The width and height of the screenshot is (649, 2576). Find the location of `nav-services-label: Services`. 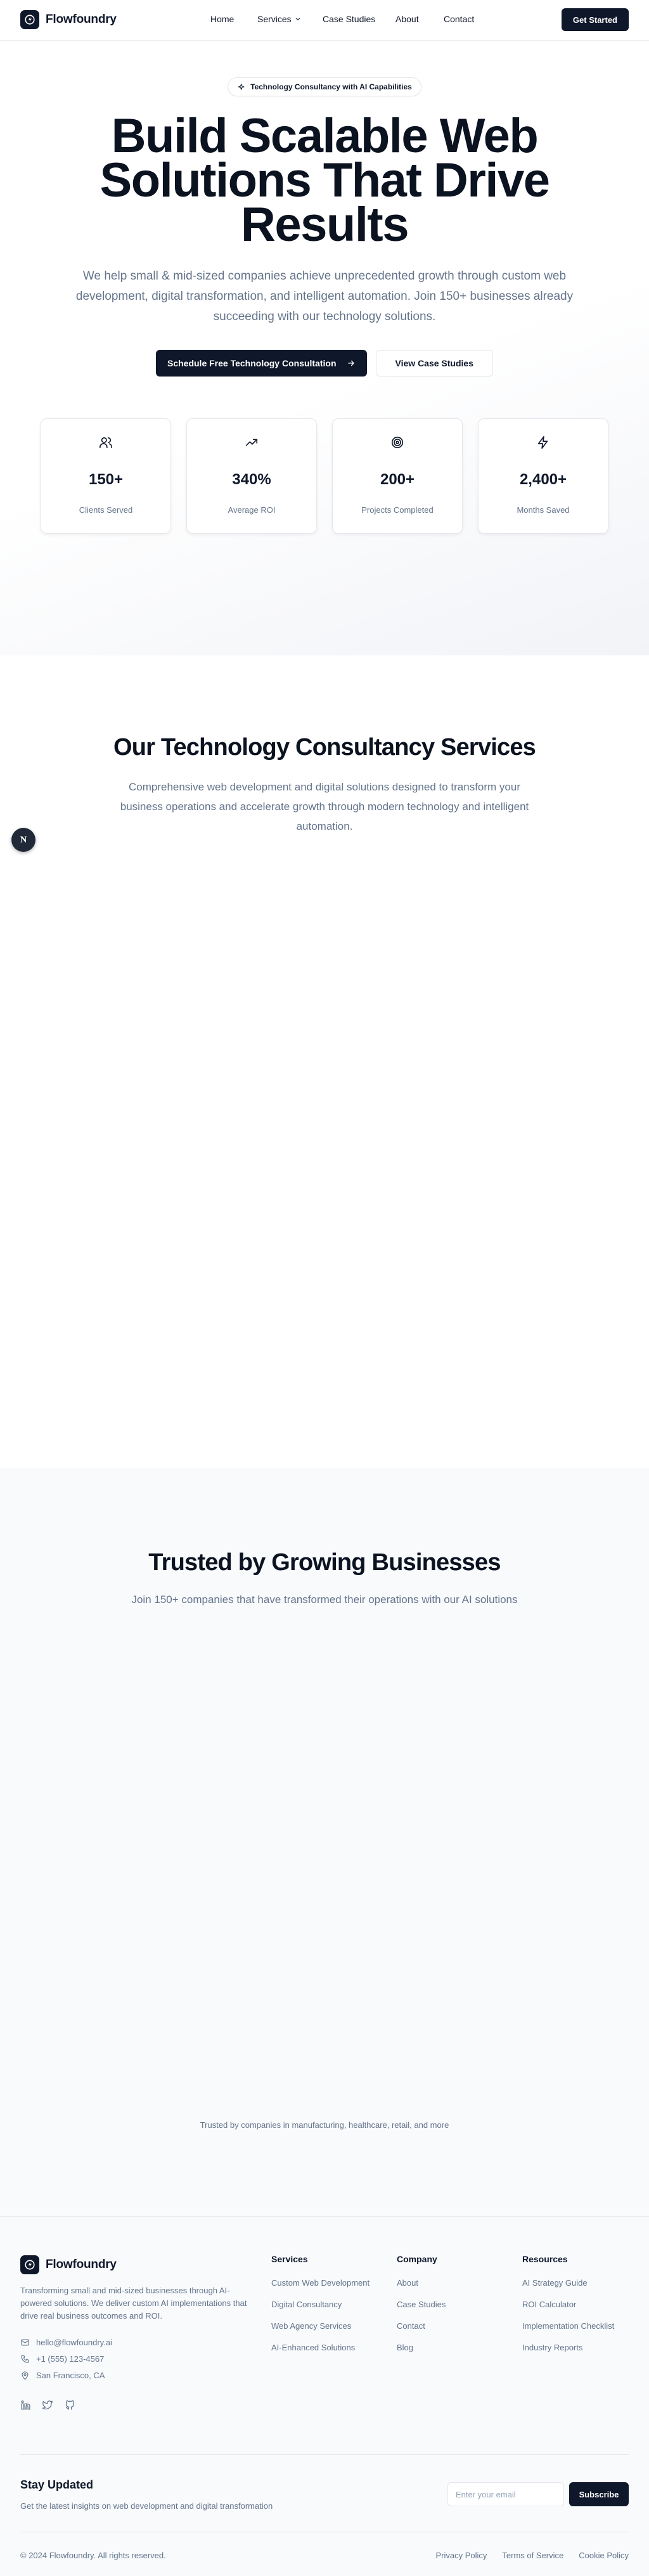

nav-services-label: Services is located at coordinates (274, 19).